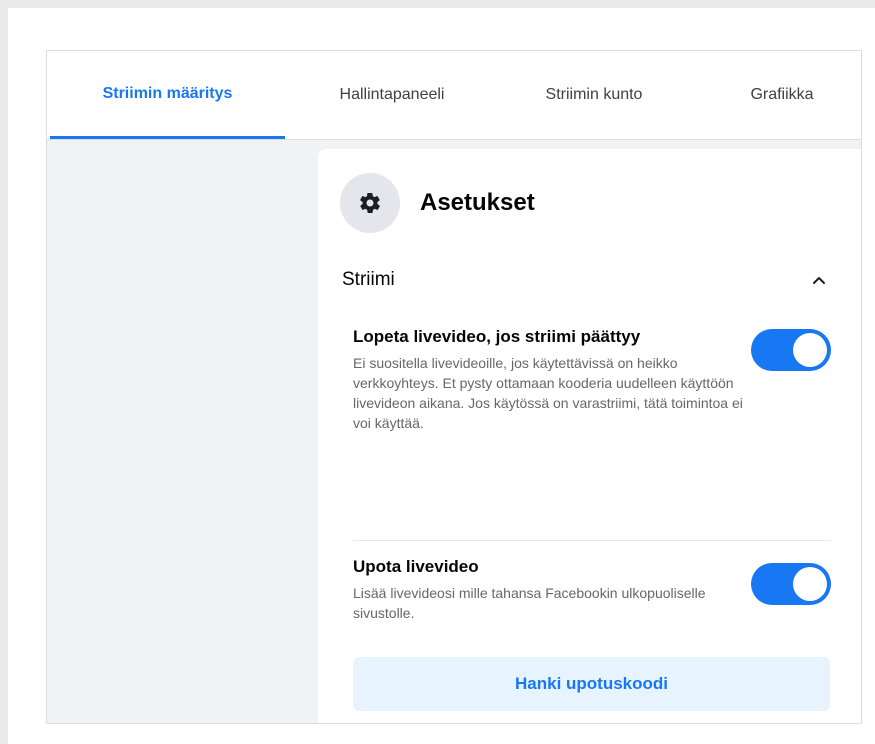 The height and width of the screenshot is (744, 875). What do you see at coordinates (591, 684) in the screenshot?
I see `get-embed-code-button: Hanki upotuskoodi` at bounding box center [591, 684].